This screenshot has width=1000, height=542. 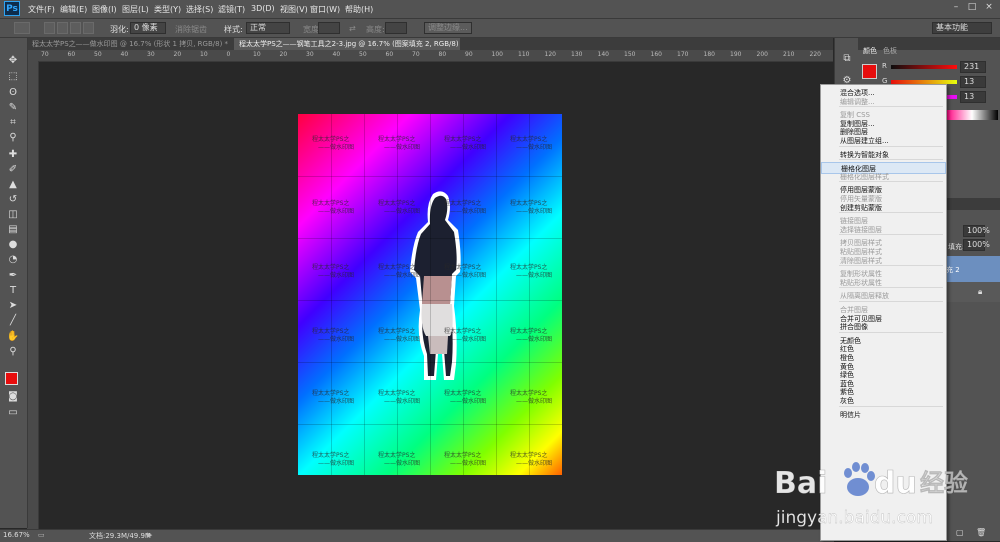 I want to click on g-value: 13, so click(x=973, y=82).